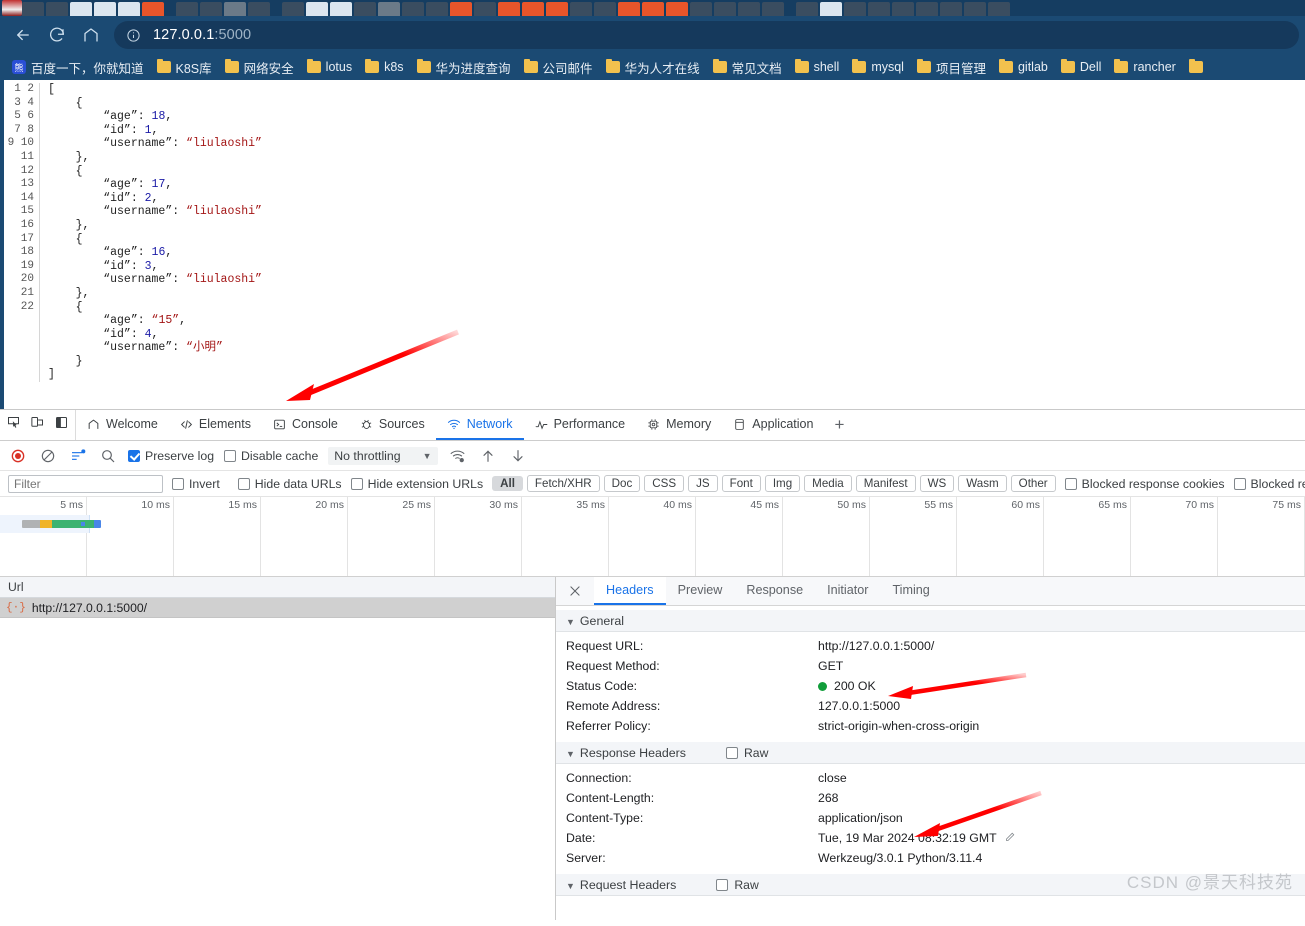  I want to click on filter-pill-media: Media, so click(828, 483).